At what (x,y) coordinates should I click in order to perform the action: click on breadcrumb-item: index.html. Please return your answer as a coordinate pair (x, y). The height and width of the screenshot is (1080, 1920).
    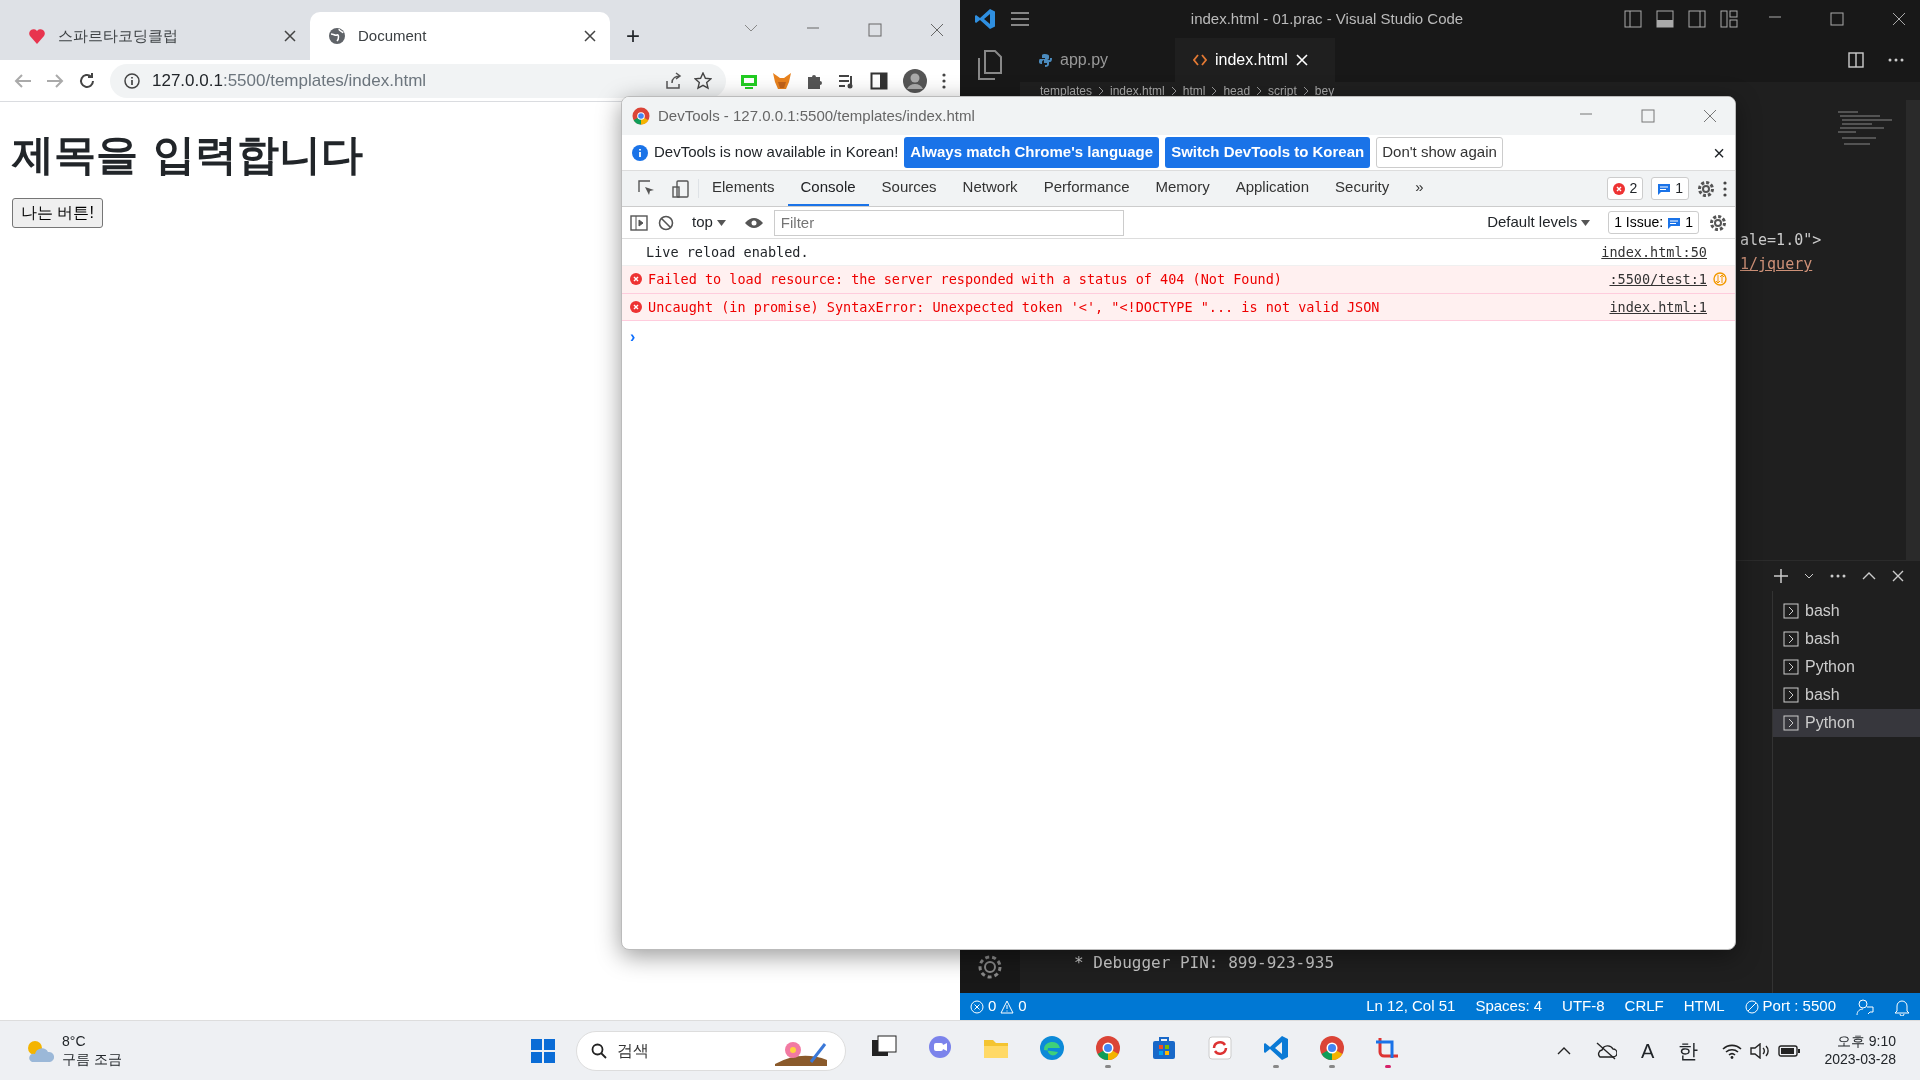
    Looking at the image, I should click on (1137, 91).